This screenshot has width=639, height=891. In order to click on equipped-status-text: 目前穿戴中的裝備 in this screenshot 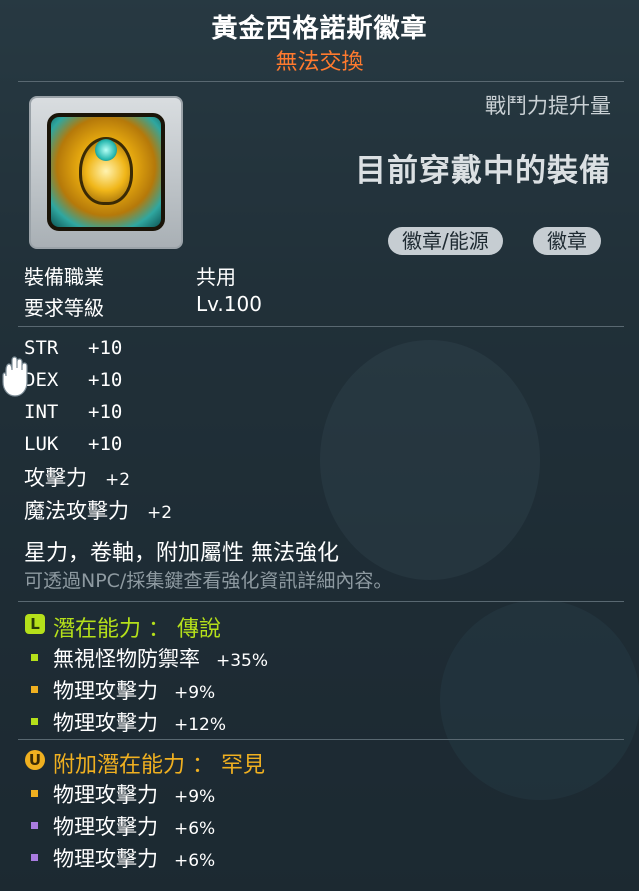, I will do `click(483, 171)`.